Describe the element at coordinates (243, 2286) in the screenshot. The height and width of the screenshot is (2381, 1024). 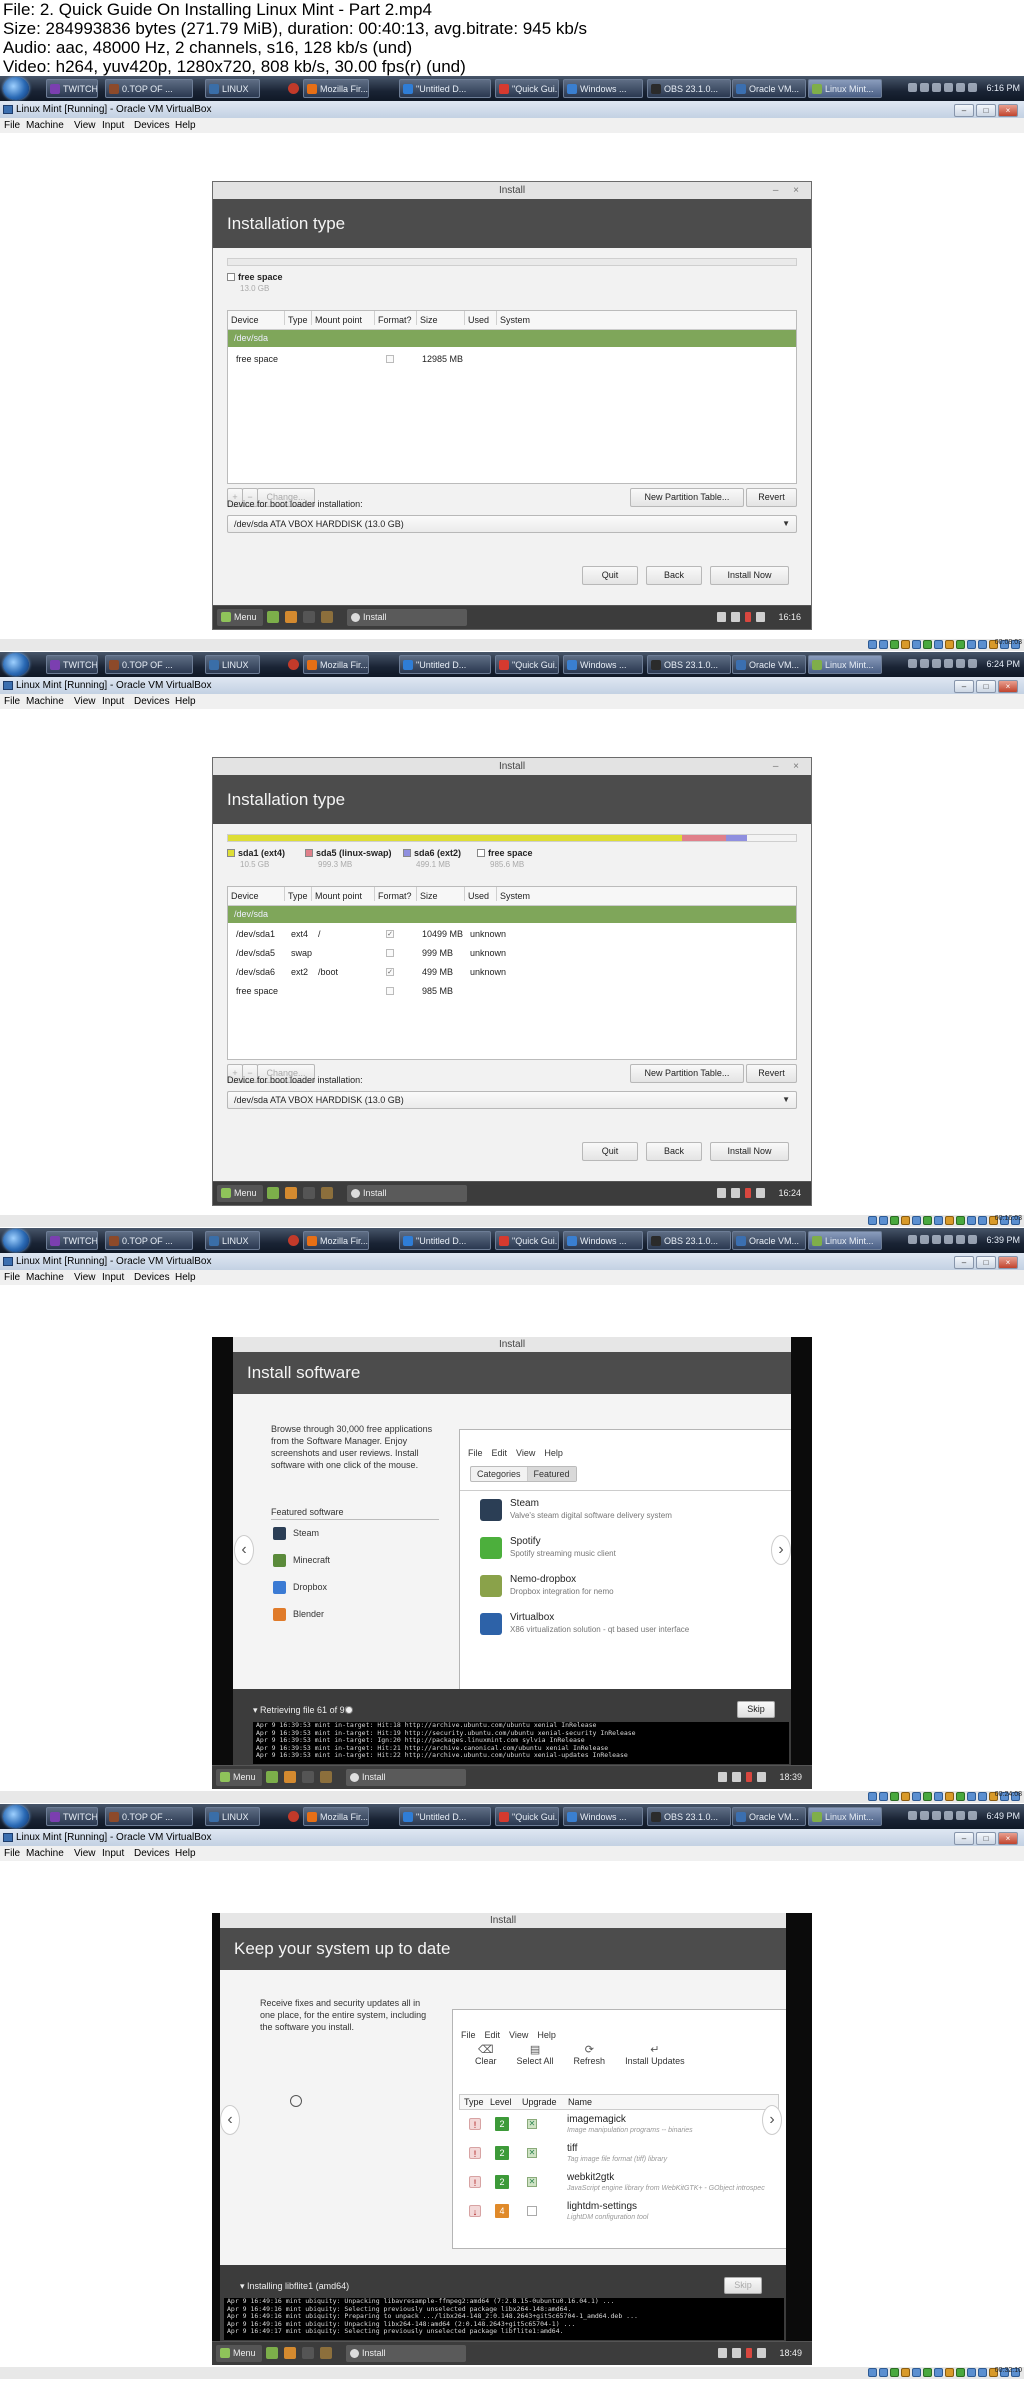
I see `expander-icon: ▾` at that location.